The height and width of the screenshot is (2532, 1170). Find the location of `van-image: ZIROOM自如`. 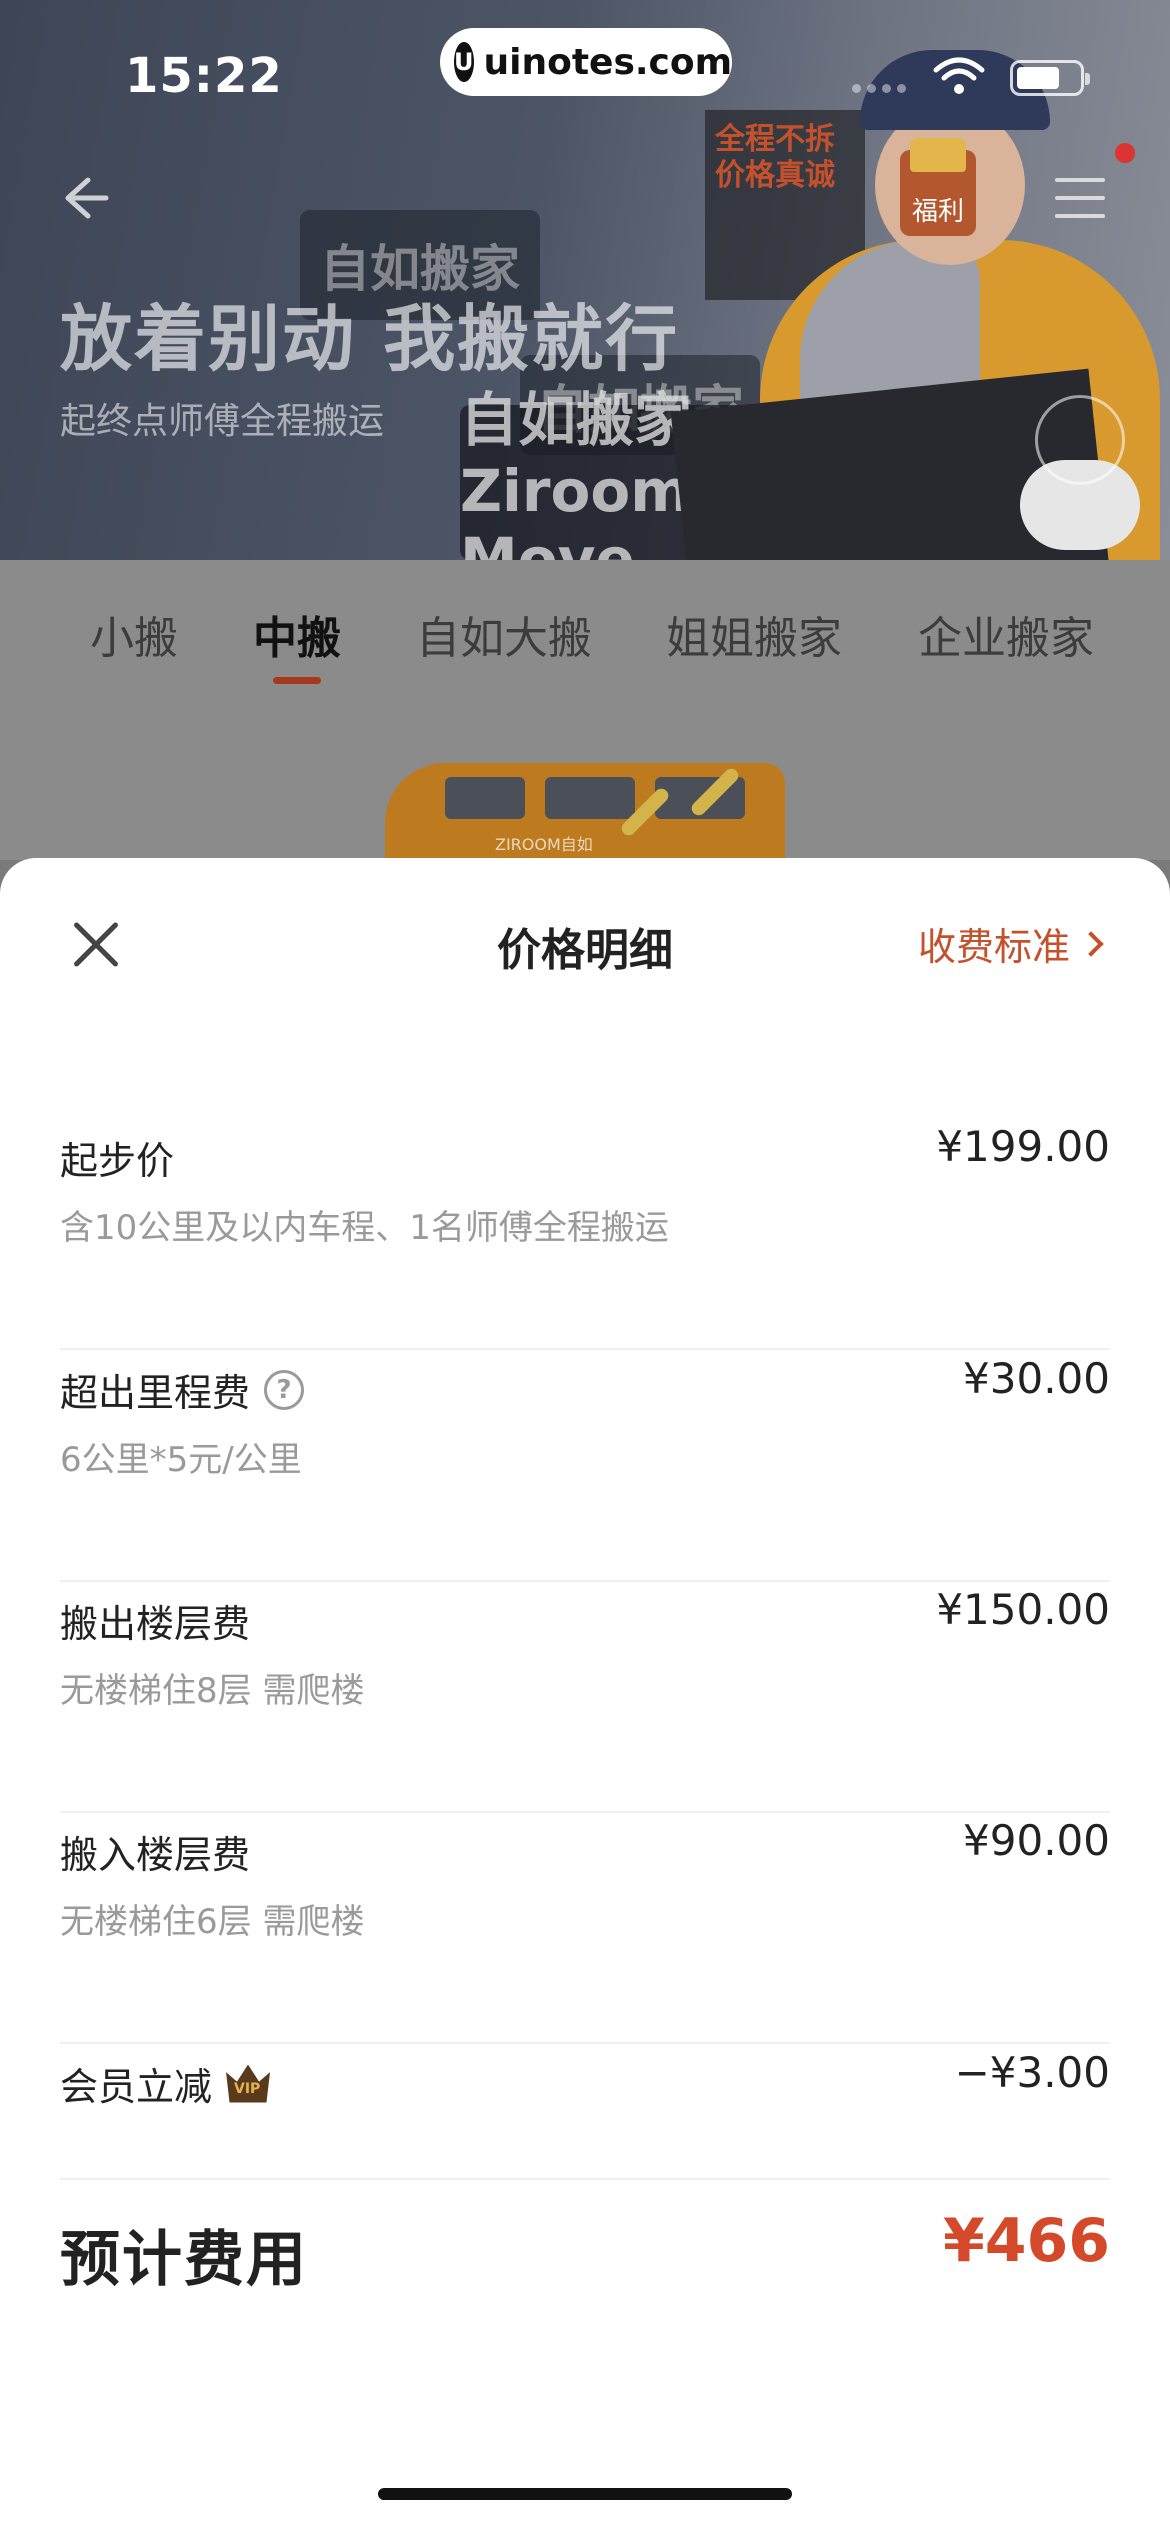

van-image: ZIROOM自如 is located at coordinates (585, 809).